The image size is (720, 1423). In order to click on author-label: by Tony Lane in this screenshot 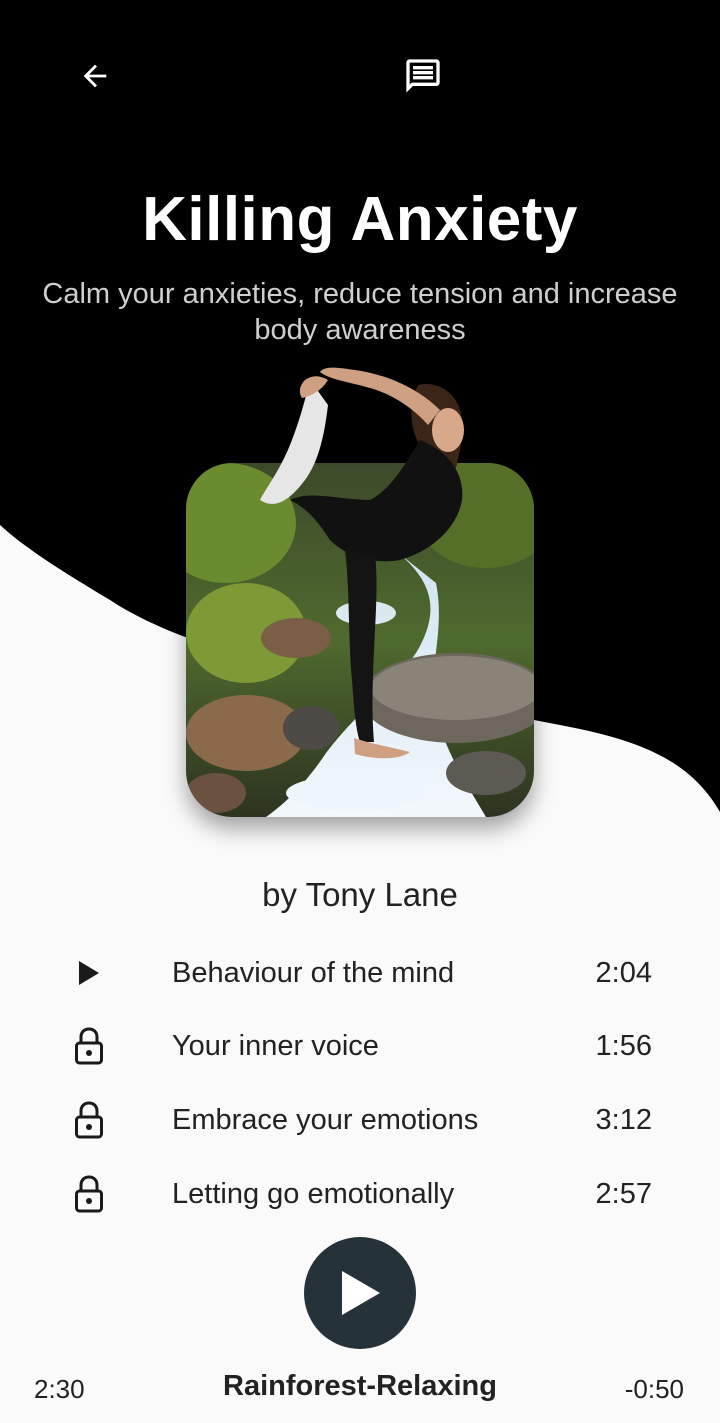, I will do `click(360, 894)`.